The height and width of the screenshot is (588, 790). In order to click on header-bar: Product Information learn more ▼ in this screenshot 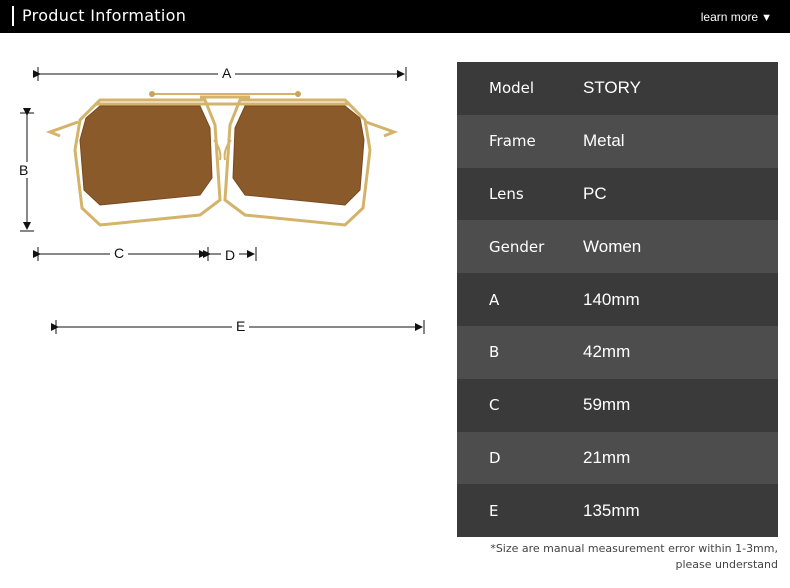, I will do `click(395, 16)`.